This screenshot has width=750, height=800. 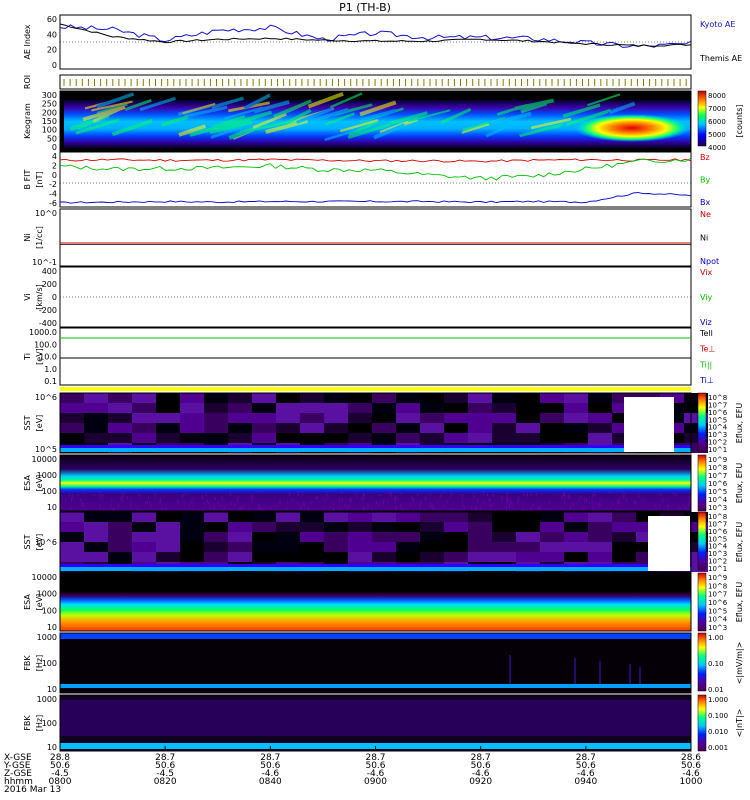 I want to click on y-tick-label: 100, so click(x=49, y=610).